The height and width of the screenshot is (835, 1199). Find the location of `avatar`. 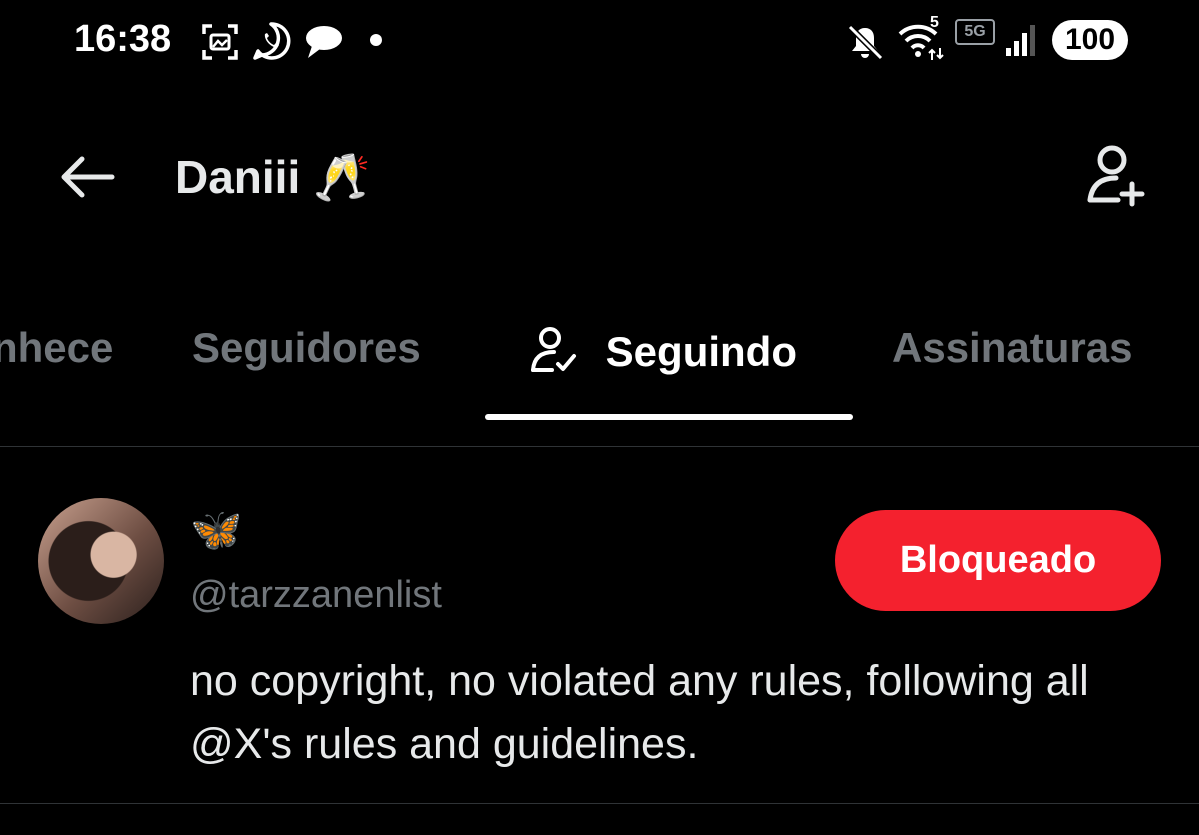

avatar is located at coordinates (101, 561).